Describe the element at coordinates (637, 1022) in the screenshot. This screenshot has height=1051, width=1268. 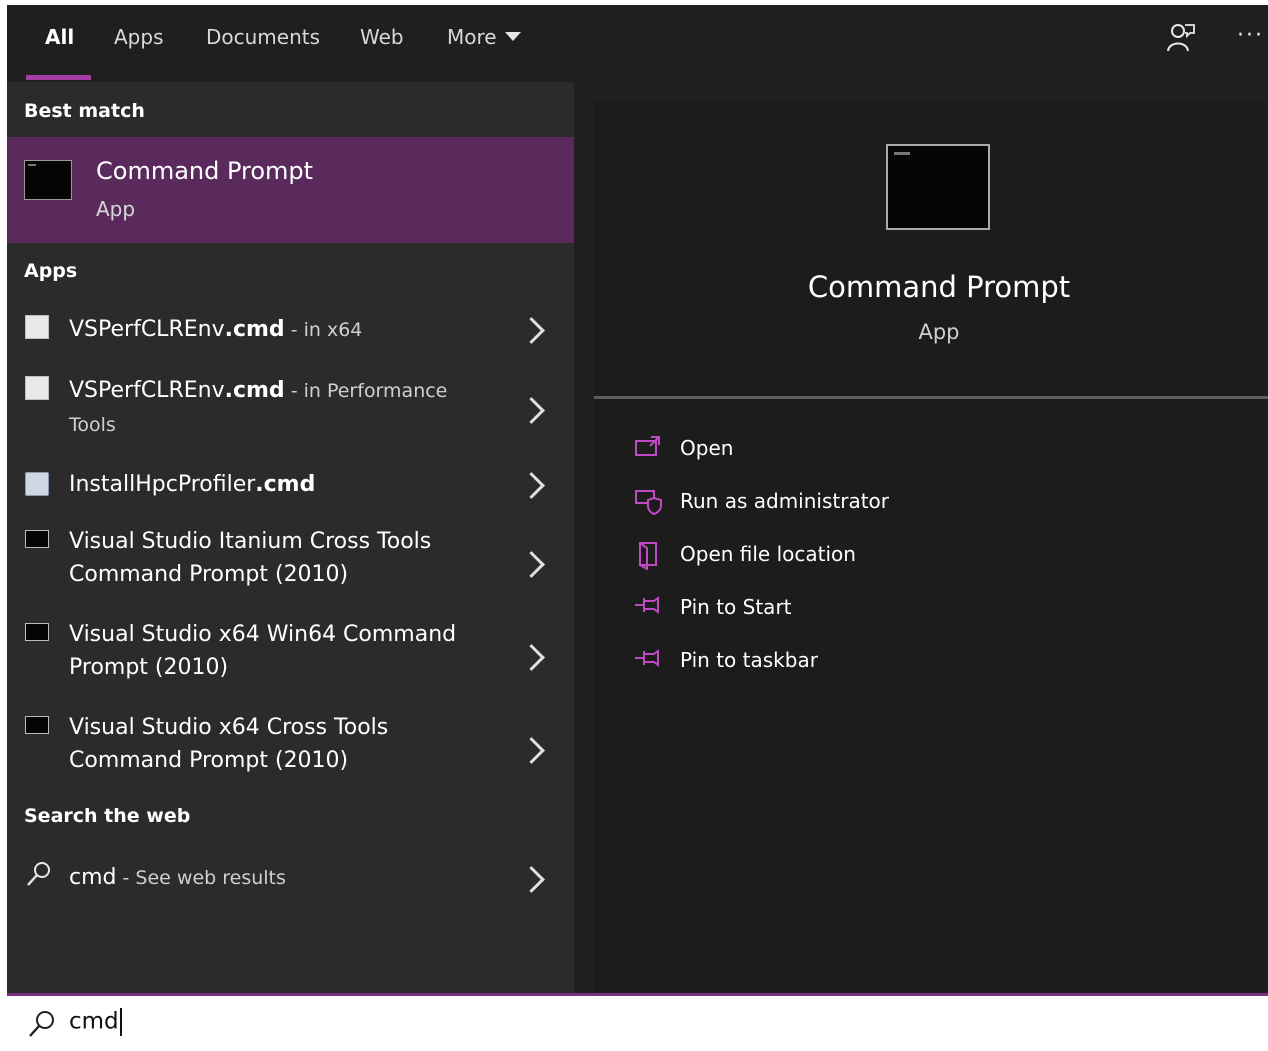
I see `search-bar: cmd` at that location.